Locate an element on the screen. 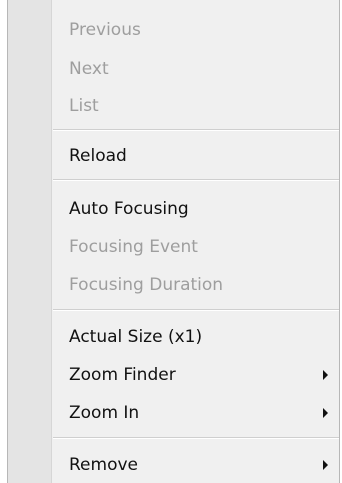 This screenshot has width=342, height=483. menu-item-label: Previous is located at coordinates (105, 30).